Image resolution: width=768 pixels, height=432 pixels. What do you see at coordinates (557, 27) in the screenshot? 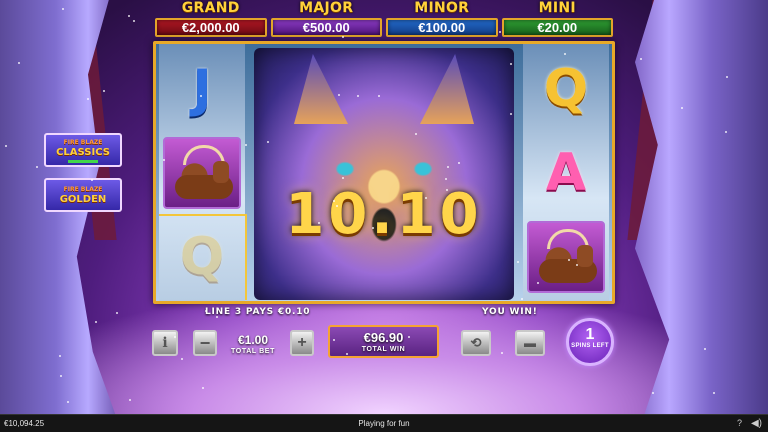
I see `jackpot-value: €20.00` at bounding box center [557, 27].